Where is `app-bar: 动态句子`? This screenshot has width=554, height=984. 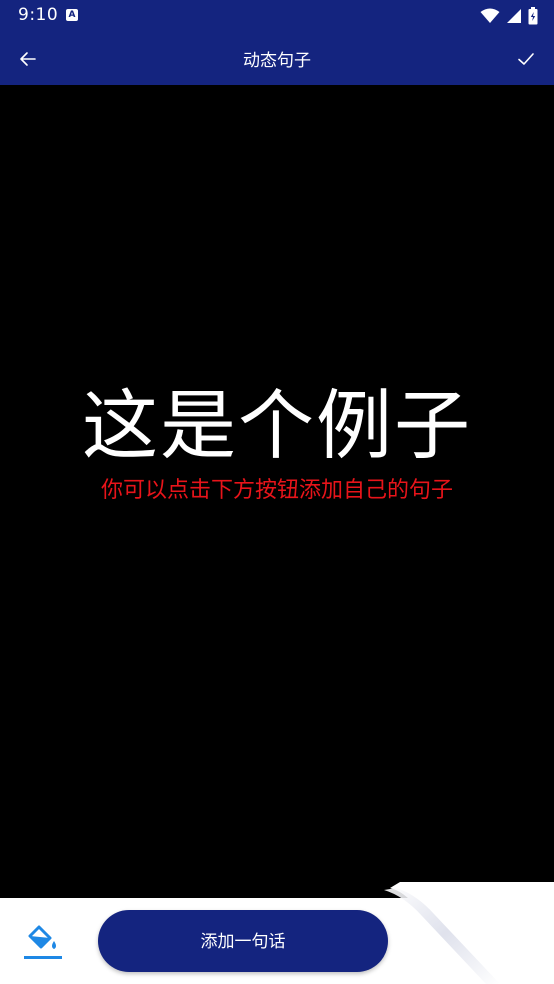 app-bar: 动态句子 is located at coordinates (277, 58).